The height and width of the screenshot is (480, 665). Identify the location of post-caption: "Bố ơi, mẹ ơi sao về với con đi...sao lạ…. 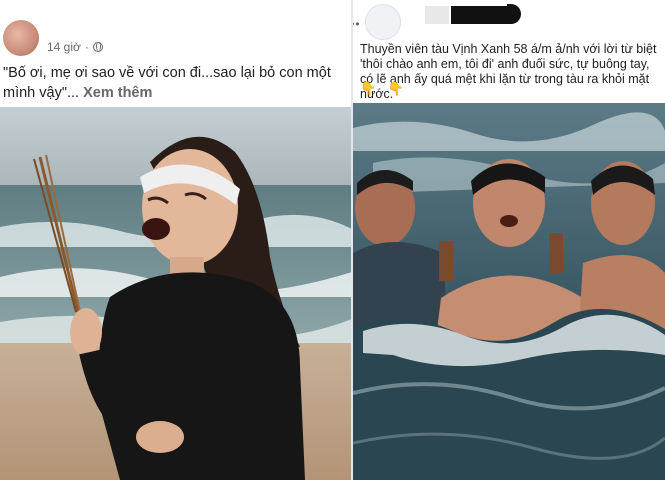
(177, 83).